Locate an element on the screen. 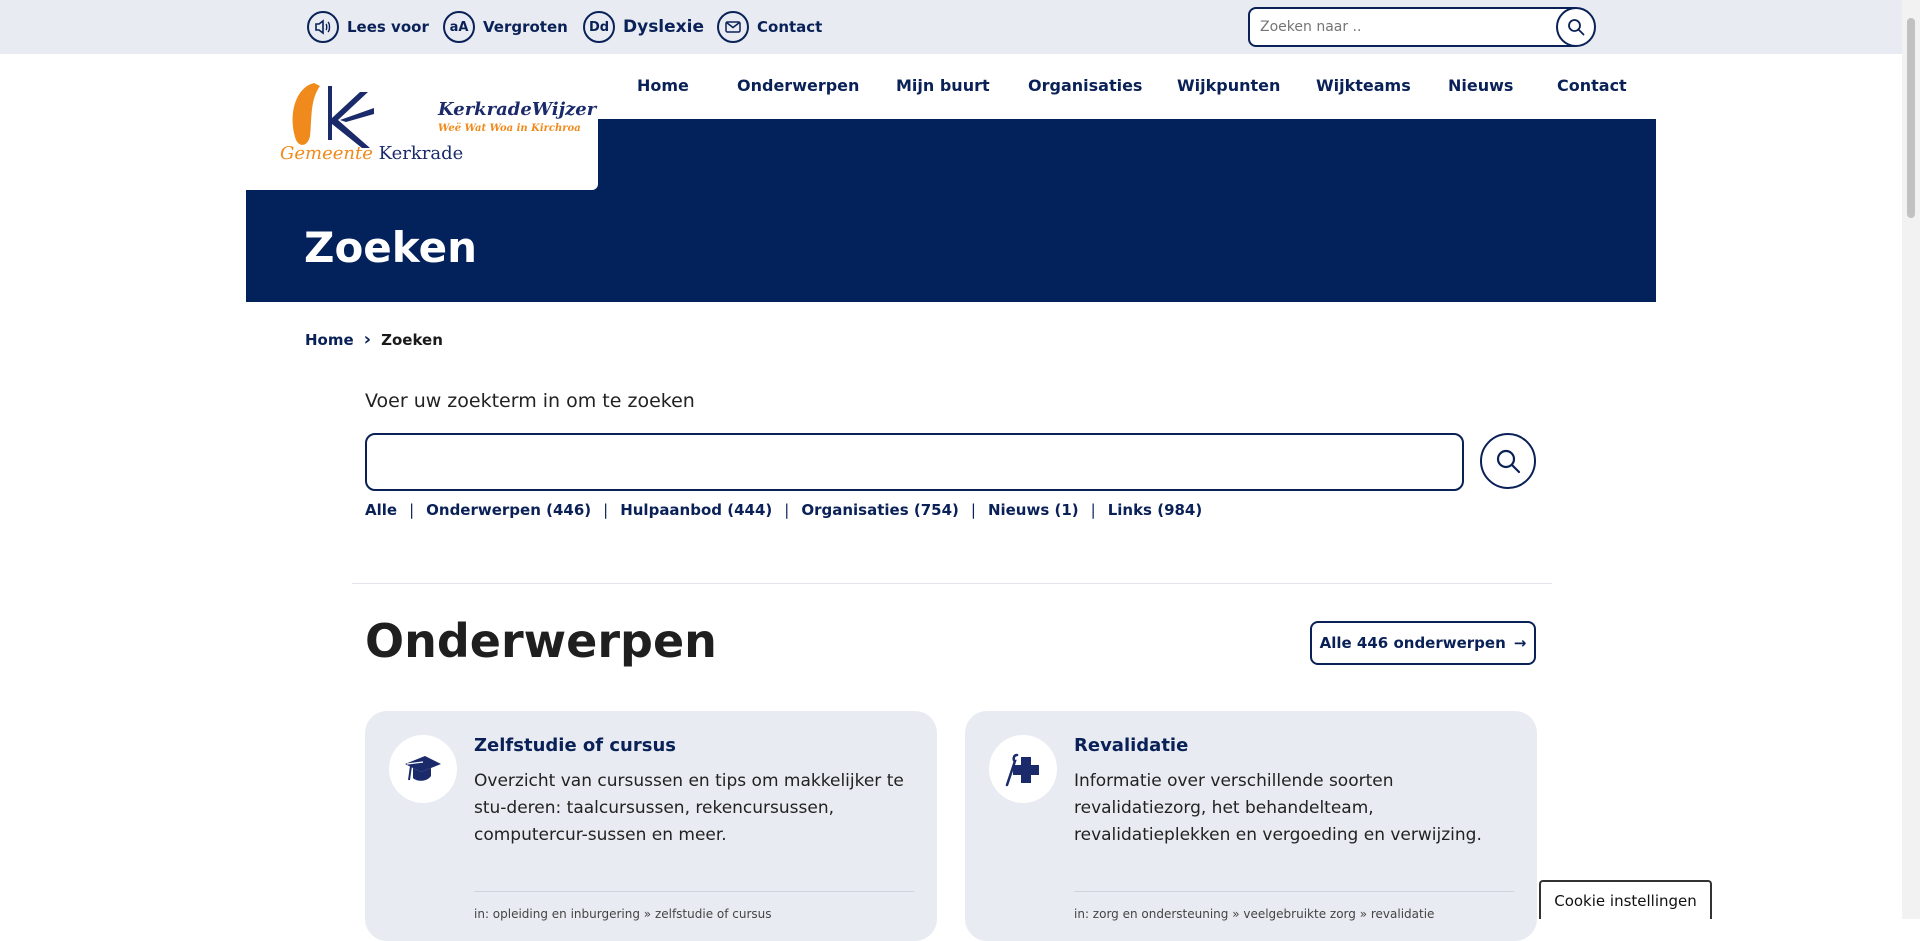 The height and width of the screenshot is (941, 1920). logo-municipality-second: Kerkrade is located at coordinates (421, 153).